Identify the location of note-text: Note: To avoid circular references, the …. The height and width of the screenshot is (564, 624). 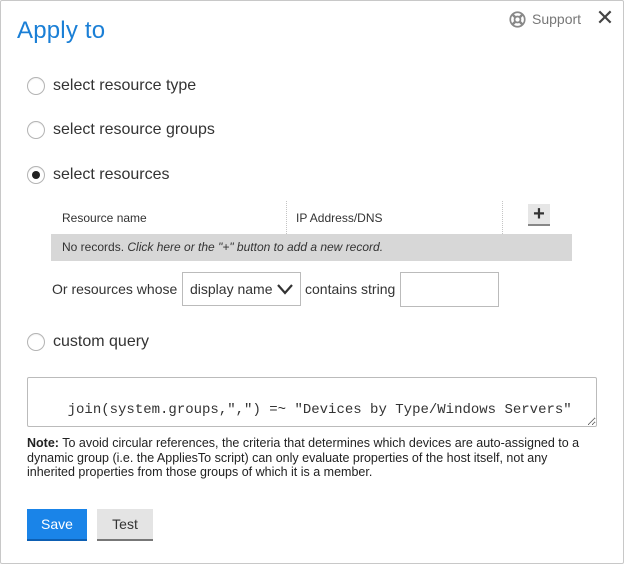
(312, 458).